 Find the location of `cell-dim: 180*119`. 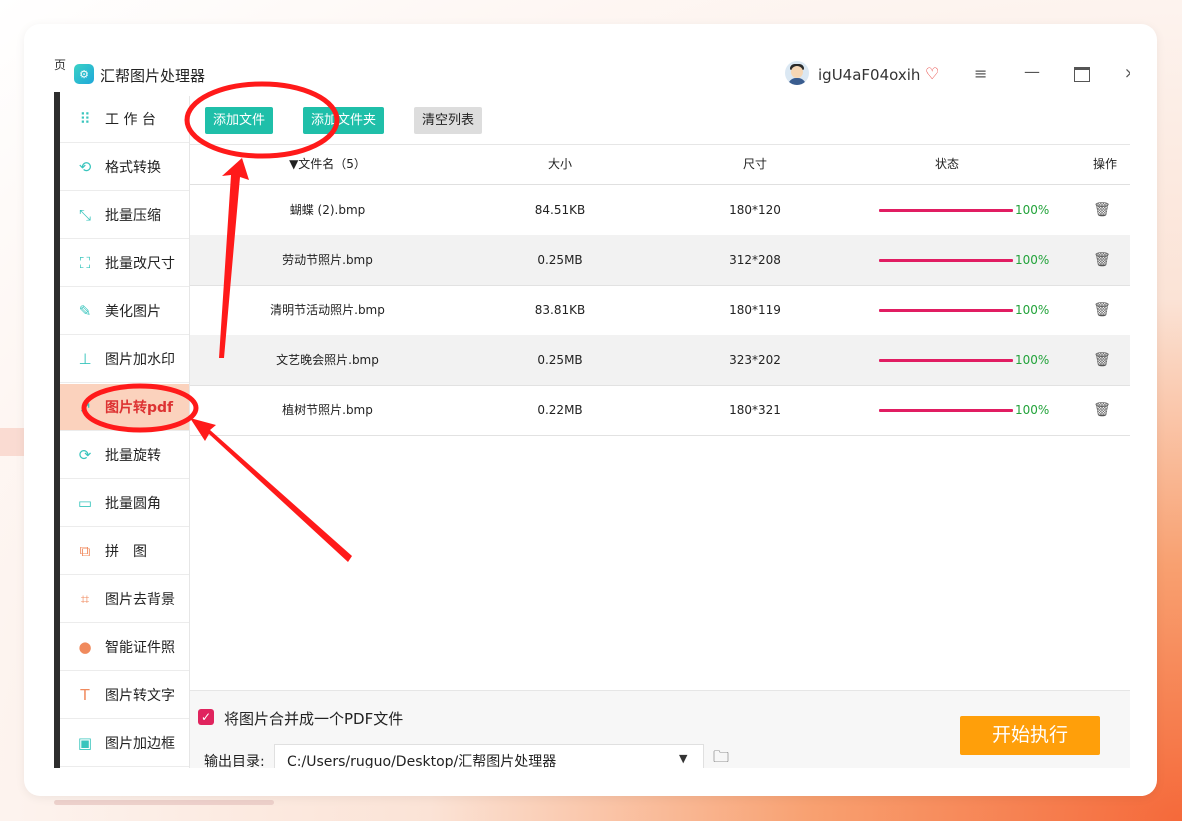

cell-dim: 180*119 is located at coordinates (755, 310).